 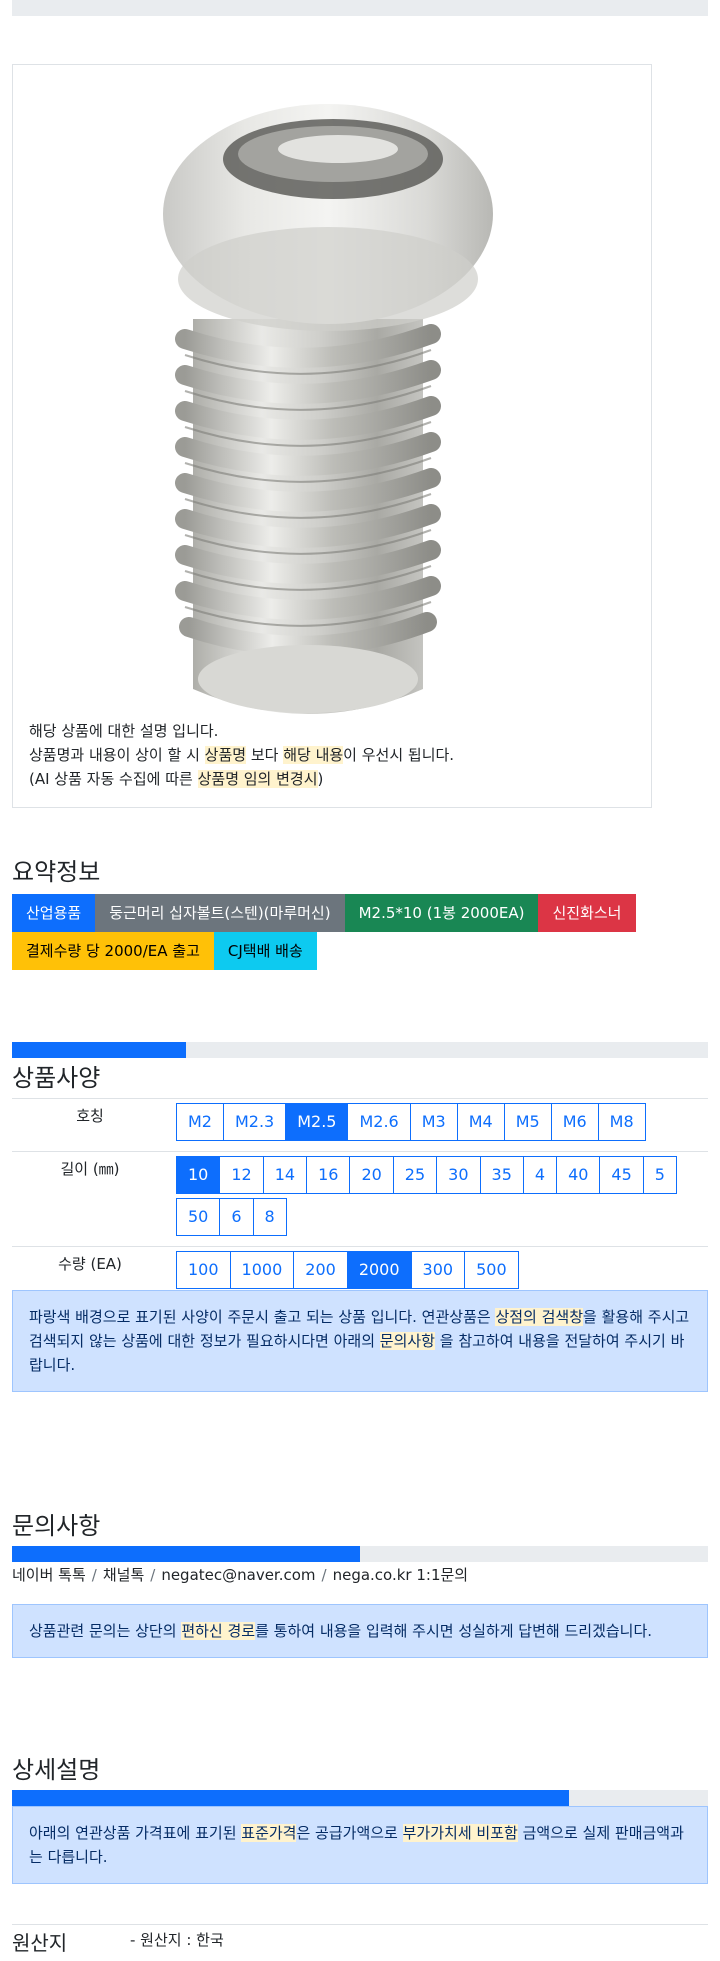 I want to click on spec-option-button: 30, so click(x=458, y=1175).